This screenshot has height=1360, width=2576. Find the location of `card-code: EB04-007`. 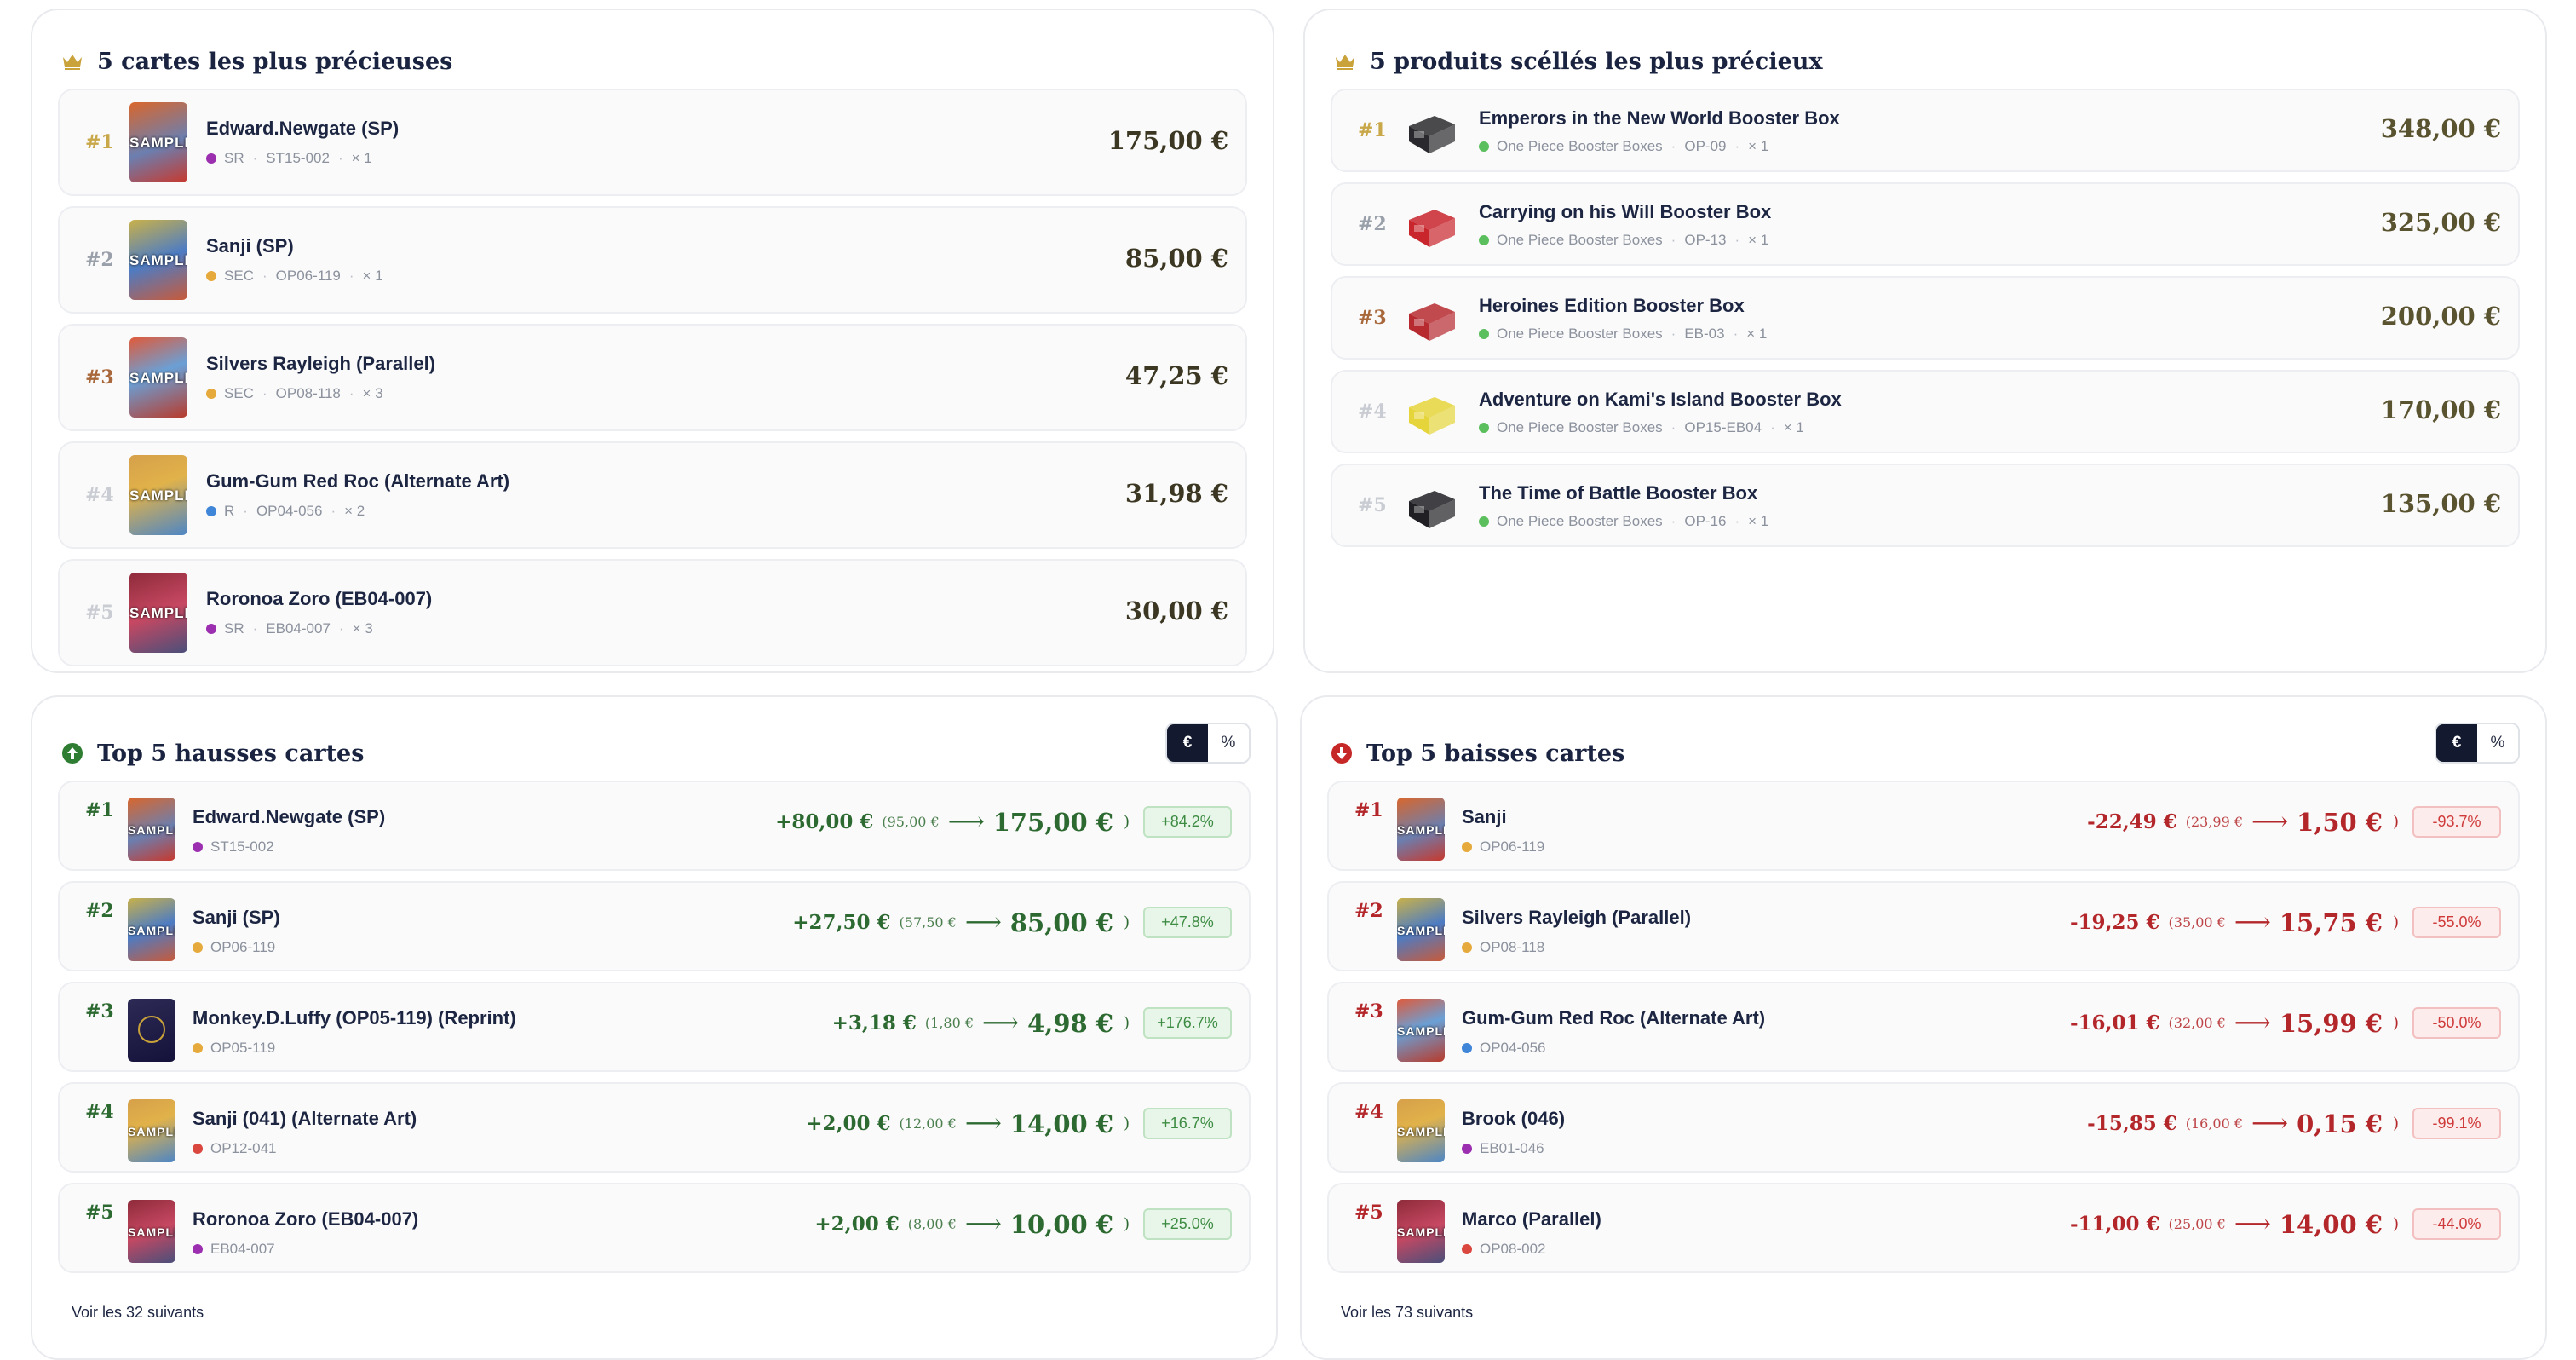

card-code: EB04-007 is located at coordinates (243, 1249).